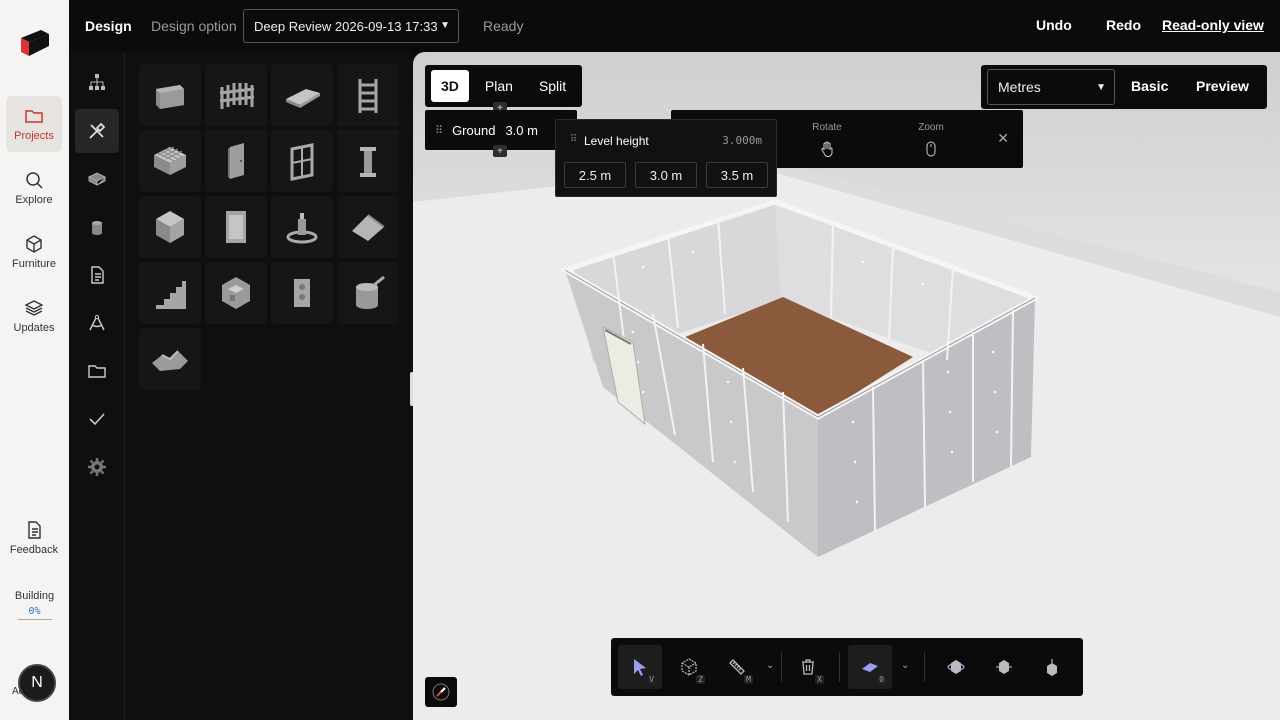 Image resolution: width=1280 pixels, height=720 pixels. What do you see at coordinates (97, 227) in the screenshot?
I see `tool-paint` at bounding box center [97, 227].